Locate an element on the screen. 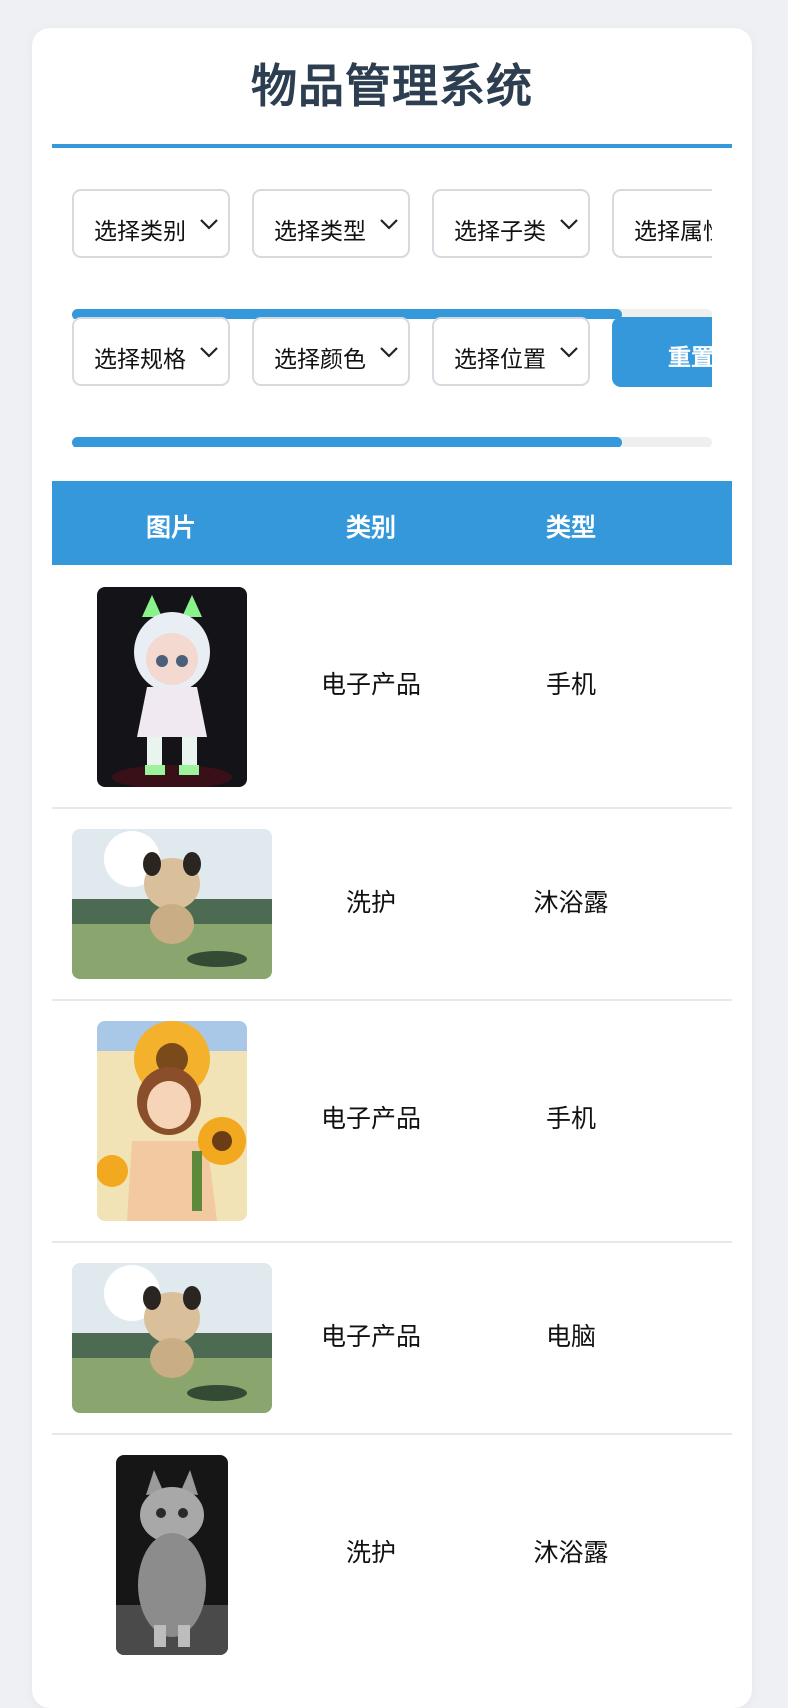 The width and height of the screenshot is (788, 1708). filter-row-2-scrollbar is located at coordinates (392, 442).